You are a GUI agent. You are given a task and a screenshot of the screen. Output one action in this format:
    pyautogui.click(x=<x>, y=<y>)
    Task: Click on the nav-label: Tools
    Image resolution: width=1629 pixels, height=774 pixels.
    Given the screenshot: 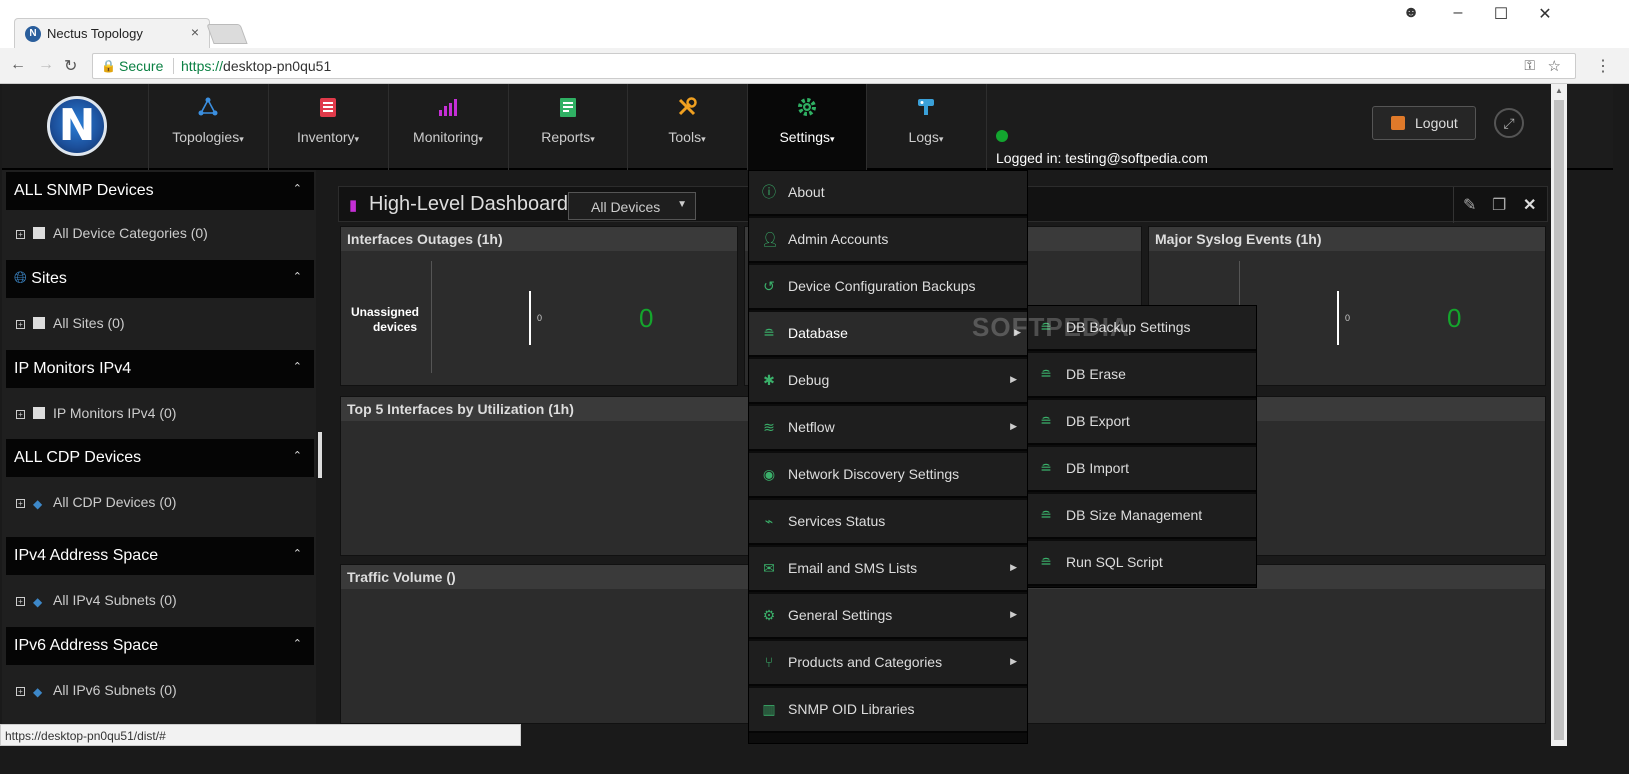 What is the action you would take?
    pyautogui.click(x=685, y=137)
    